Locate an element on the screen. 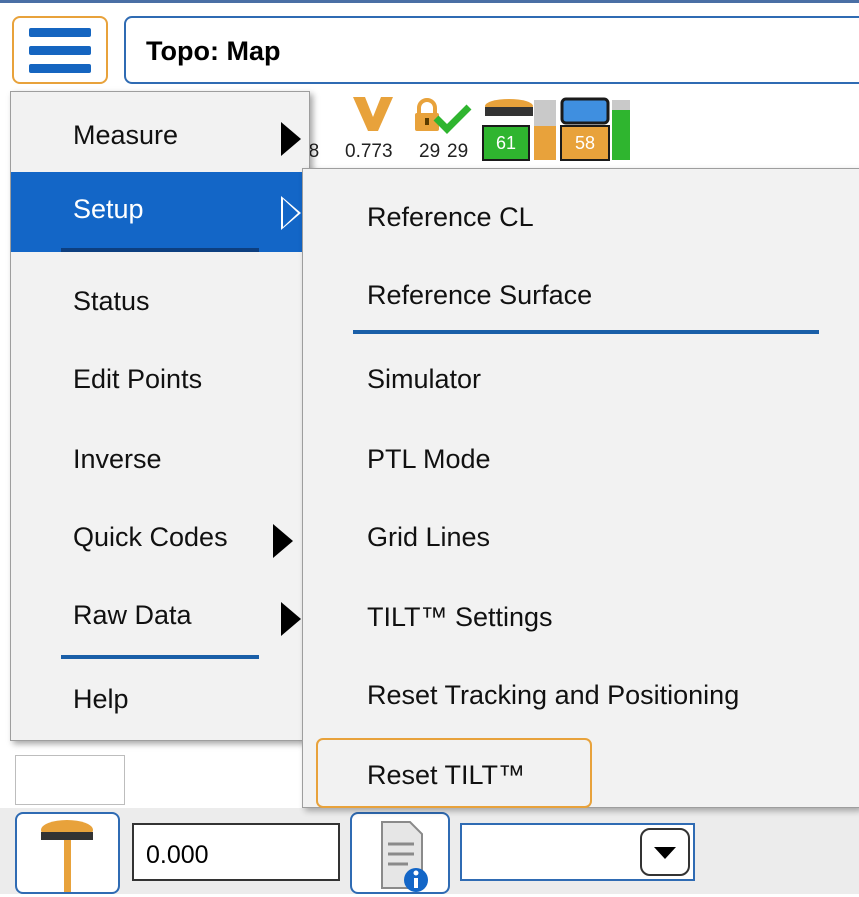  menu-item-label: Setup is located at coordinates (108, 209).